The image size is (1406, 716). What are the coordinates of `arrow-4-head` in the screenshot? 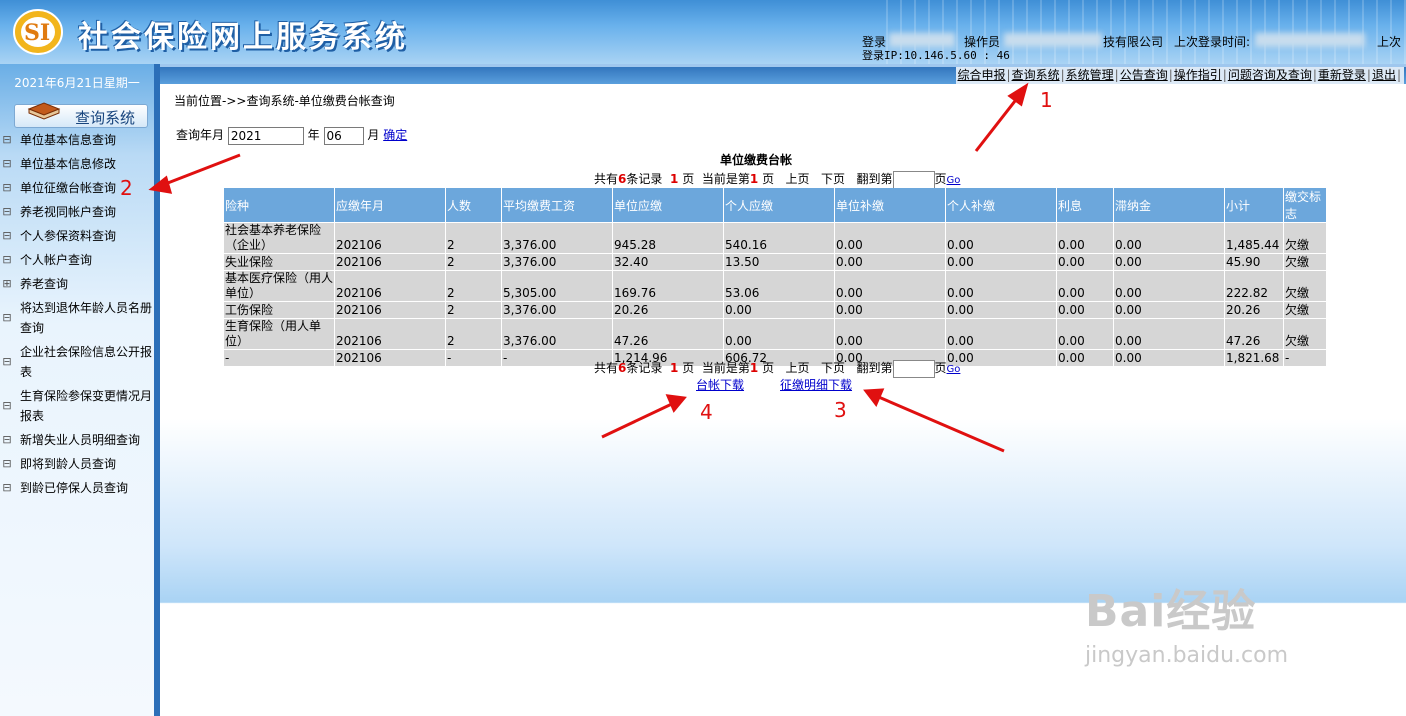 It's located at (676, 403).